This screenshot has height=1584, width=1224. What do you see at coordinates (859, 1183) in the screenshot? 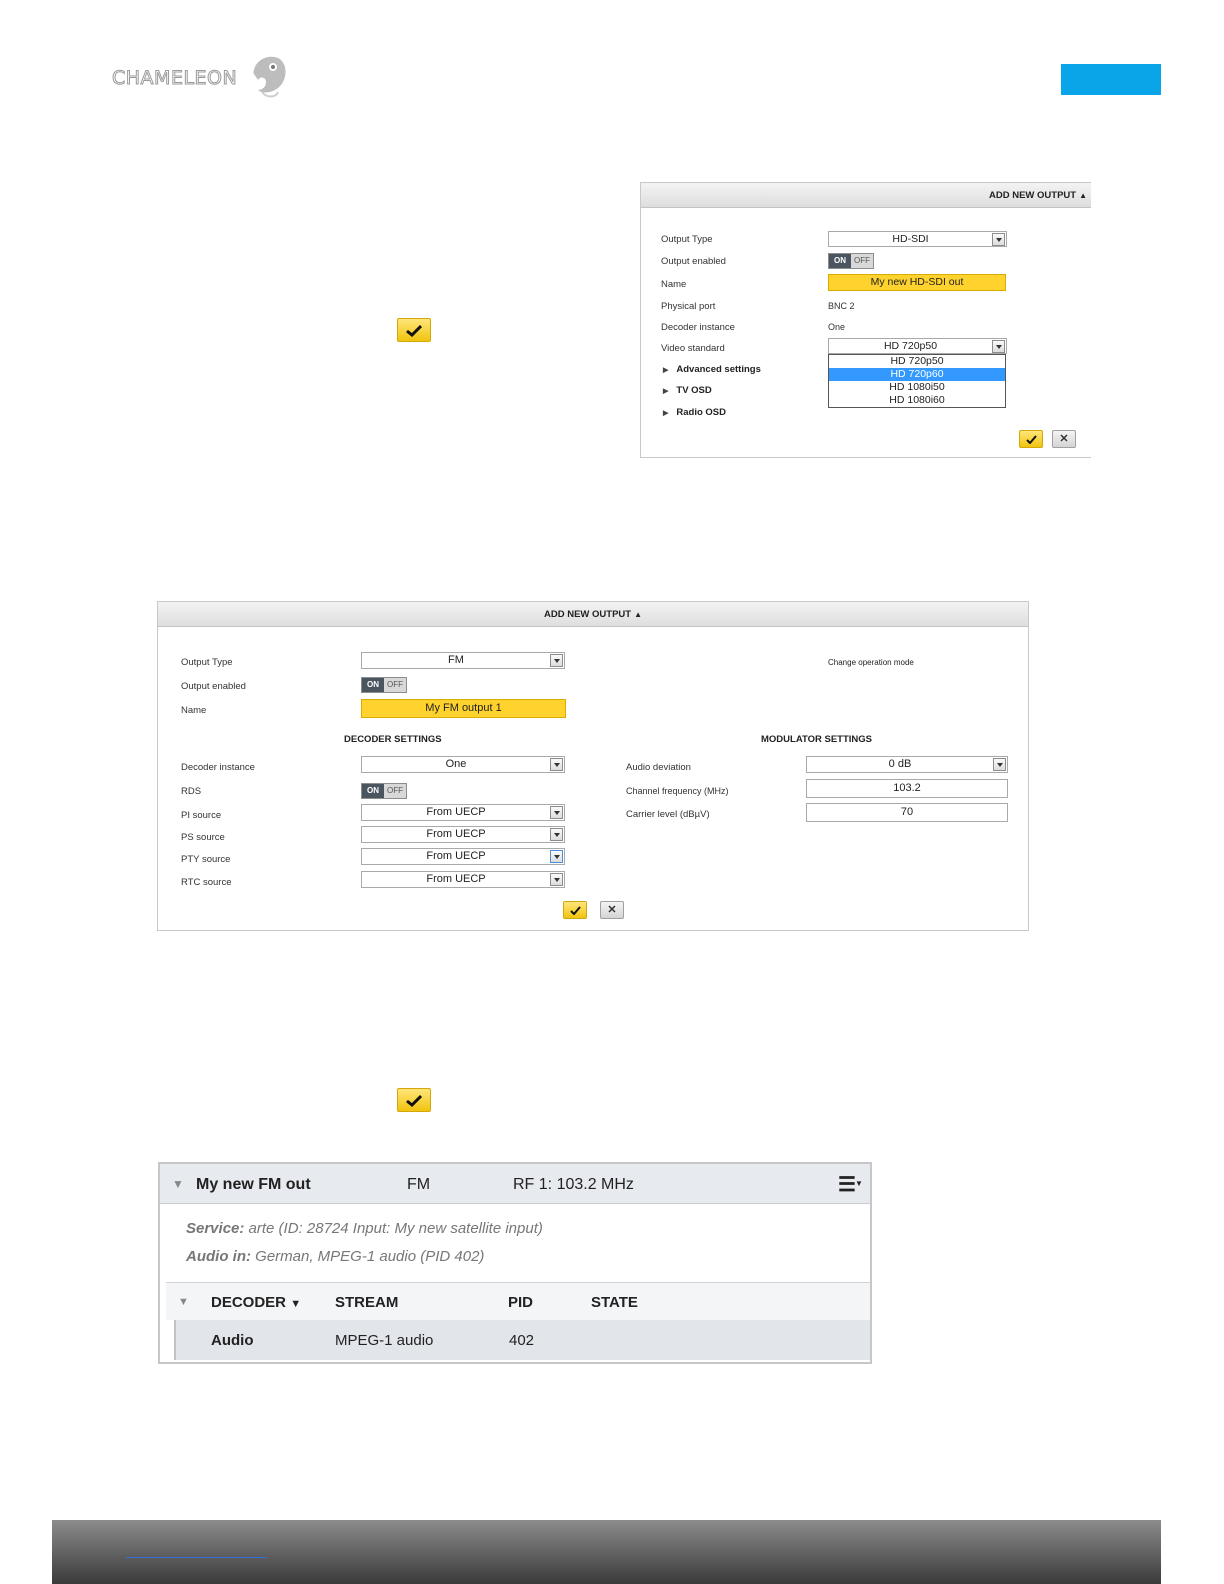
I see `chevron-down-icon: ▼` at bounding box center [859, 1183].